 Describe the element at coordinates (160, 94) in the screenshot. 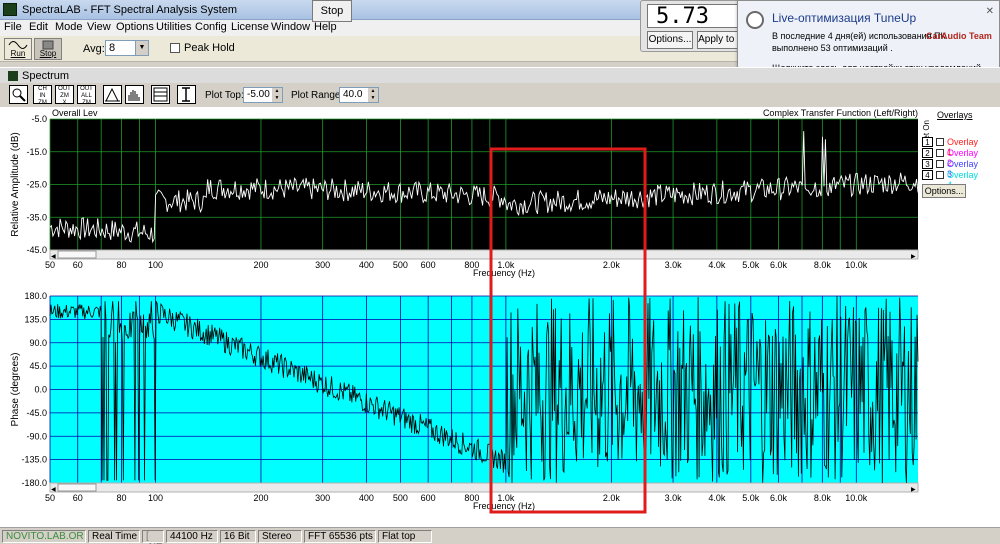

I see `table-icon` at that location.